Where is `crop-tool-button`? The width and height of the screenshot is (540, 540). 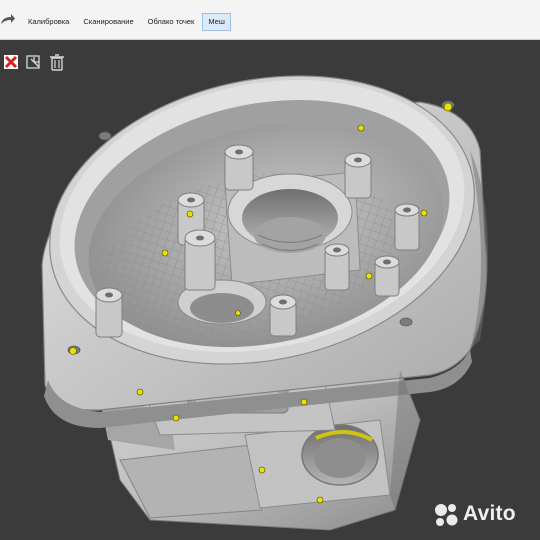 crop-tool-button is located at coordinates (11, 62).